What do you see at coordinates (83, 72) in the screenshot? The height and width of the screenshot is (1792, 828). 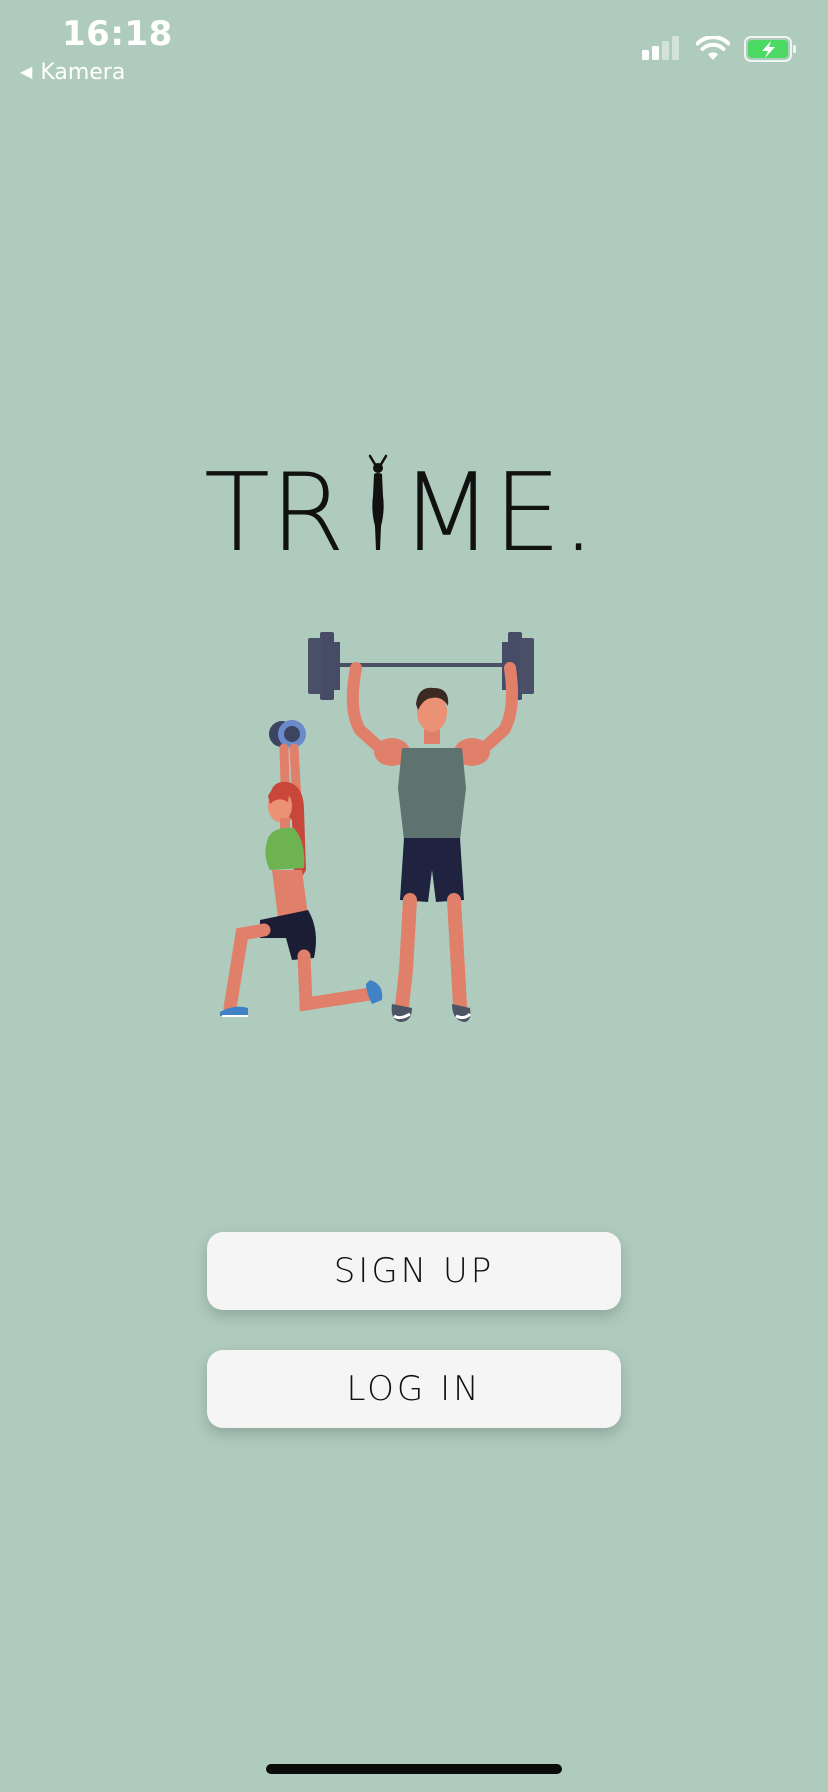 I see `back-link-label: Kamera` at bounding box center [83, 72].